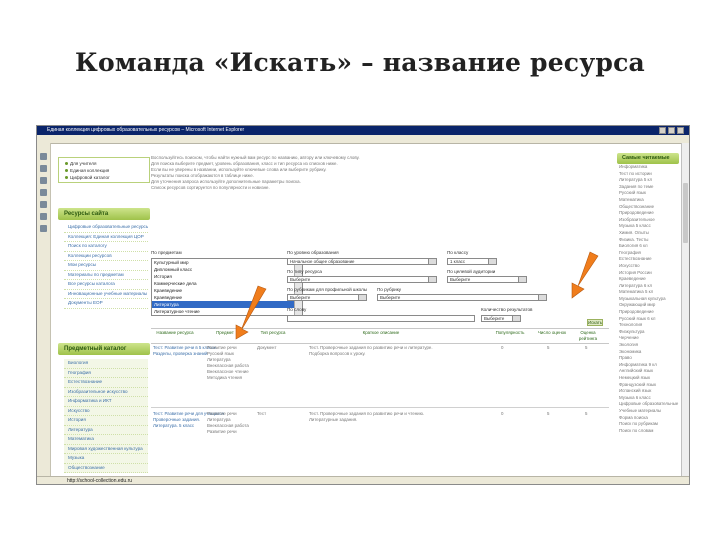  Describe the element at coordinates (106, 402) in the screenshot. I see `catalog-item: Информатика и ИКТ` at that location.